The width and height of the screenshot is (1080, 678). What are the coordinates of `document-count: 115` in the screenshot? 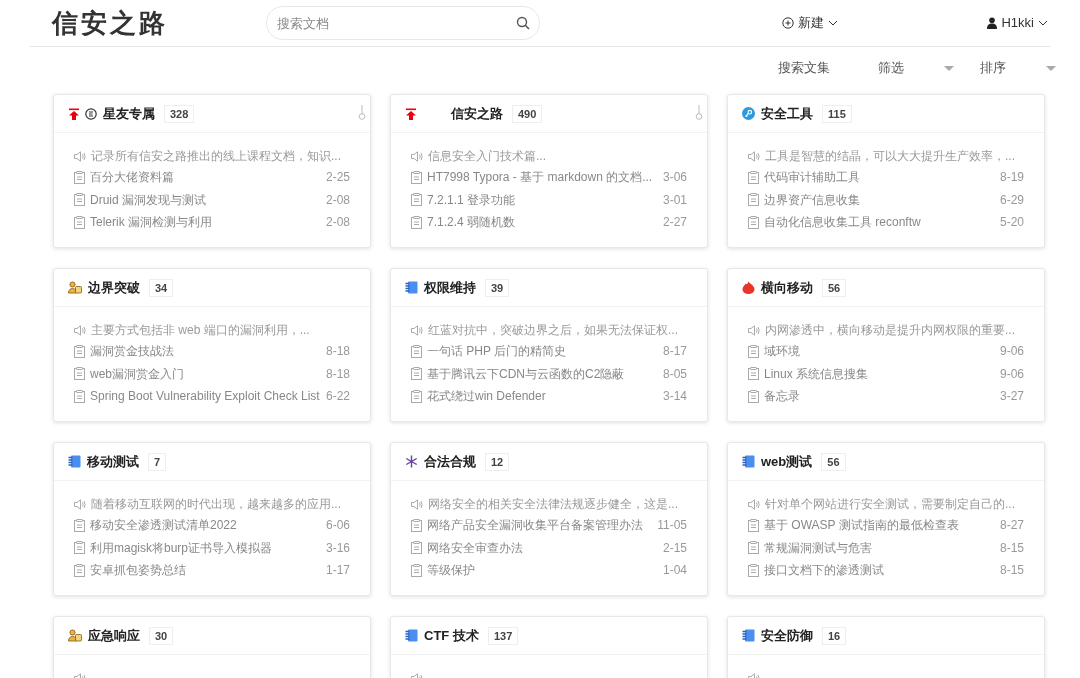 It's located at (837, 113).